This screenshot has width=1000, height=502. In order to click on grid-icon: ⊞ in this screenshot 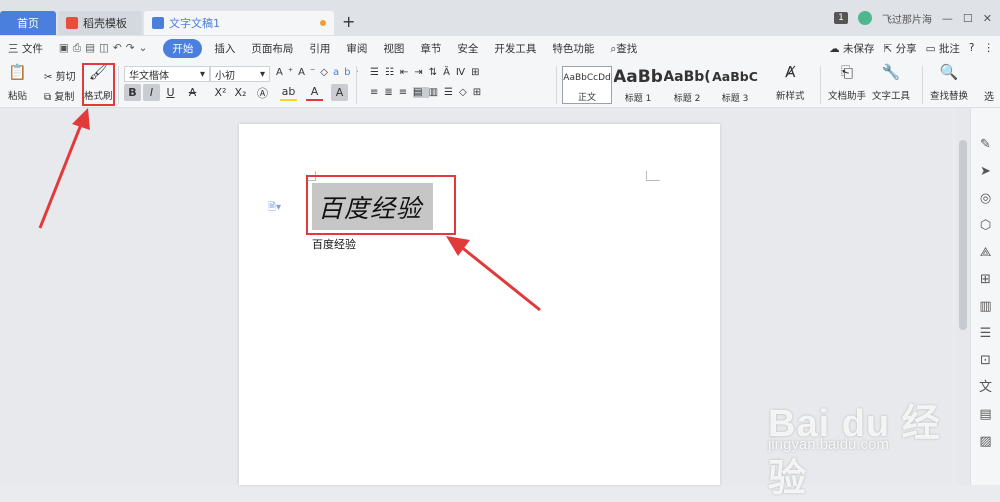, I will do `click(985, 279)`.